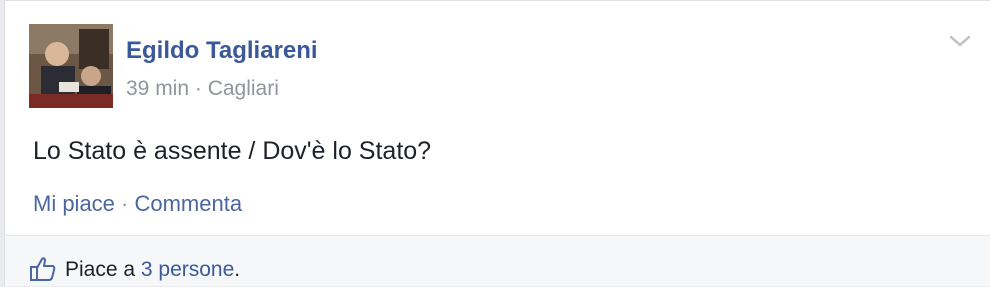 The height and width of the screenshot is (287, 990). What do you see at coordinates (157, 88) in the screenshot?
I see `post-time: 39 min` at bounding box center [157, 88].